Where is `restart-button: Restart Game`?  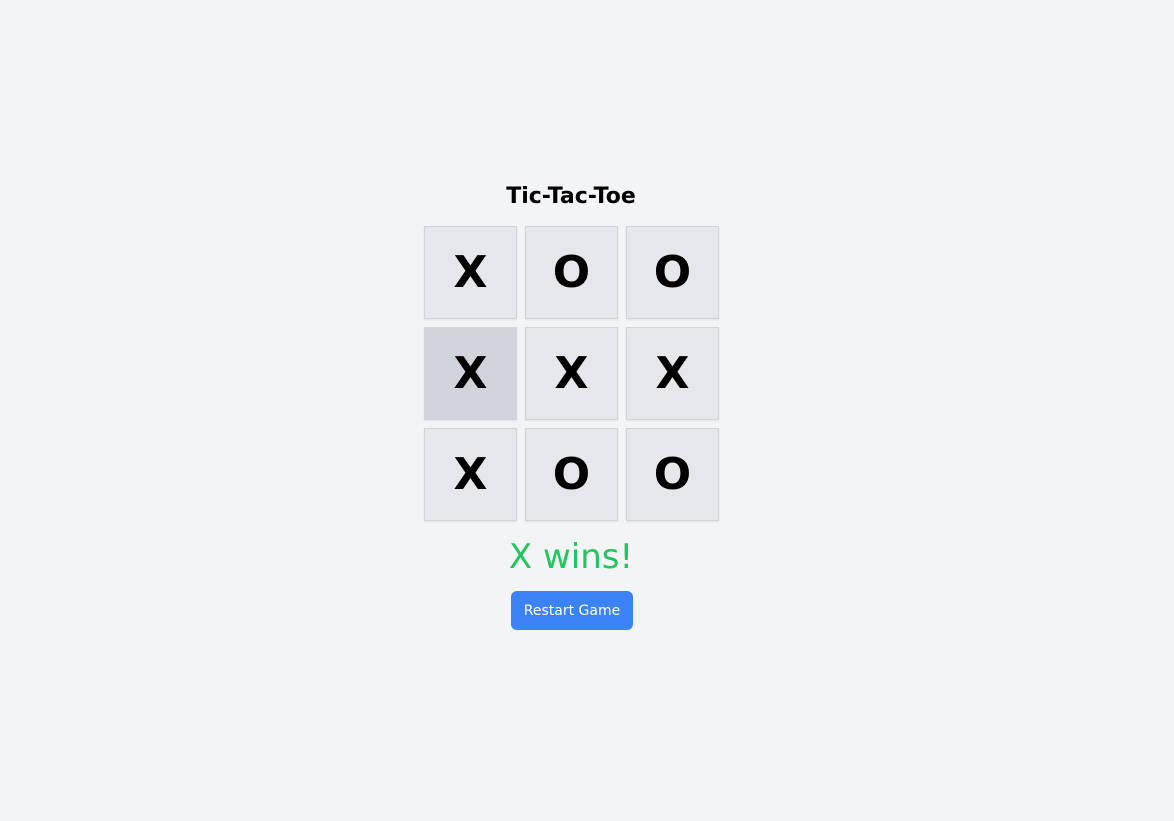
restart-button: Restart Game is located at coordinates (572, 610).